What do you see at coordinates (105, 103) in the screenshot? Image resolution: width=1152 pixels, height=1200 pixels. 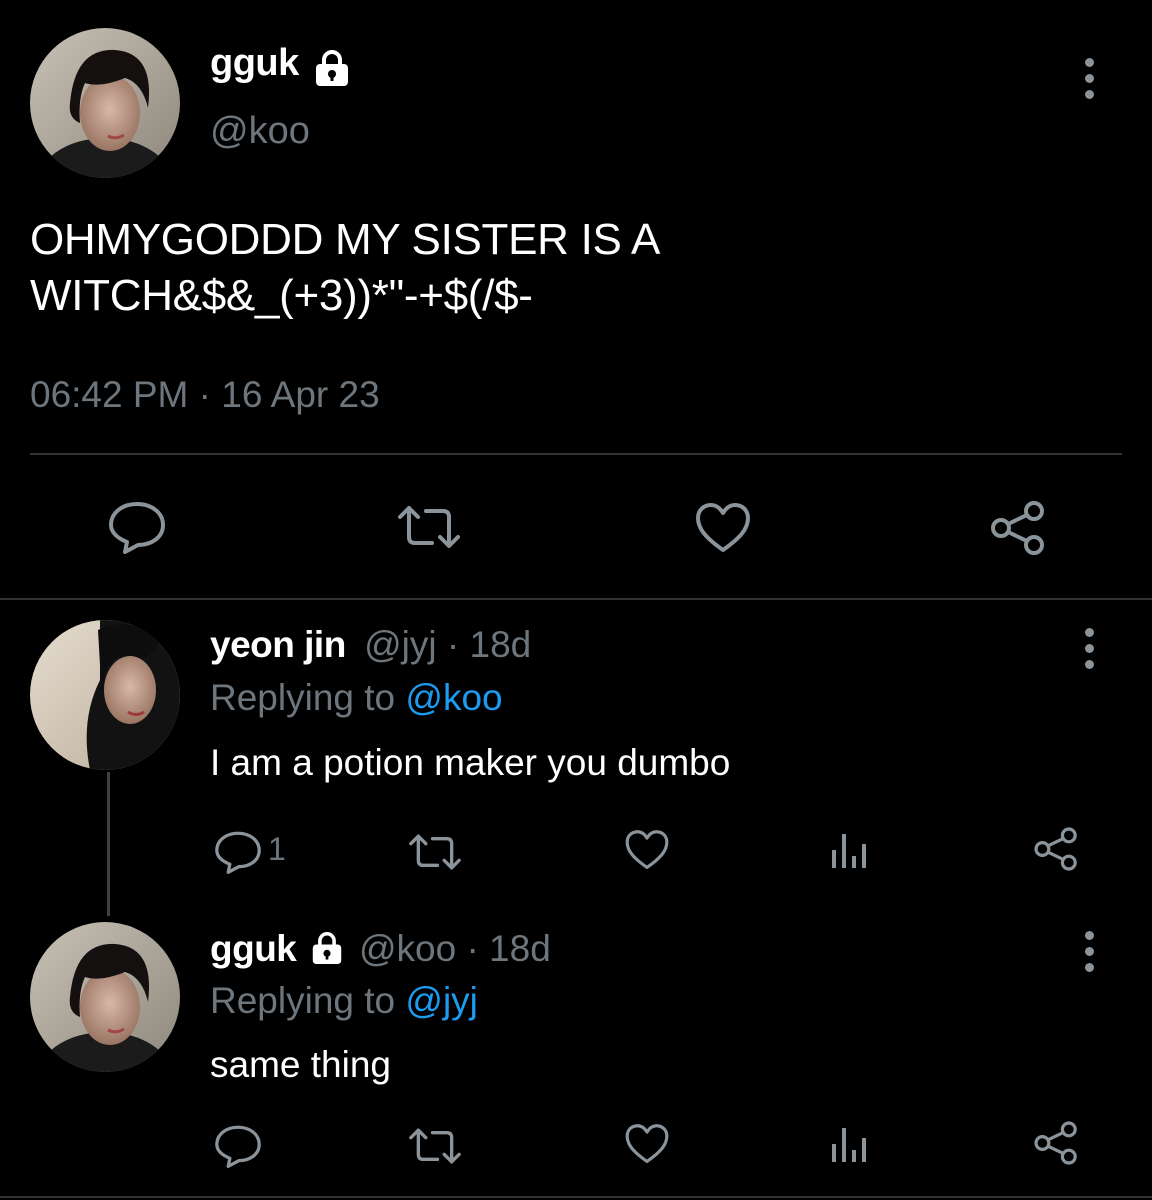 I see `author-avatar` at bounding box center [105, 103].